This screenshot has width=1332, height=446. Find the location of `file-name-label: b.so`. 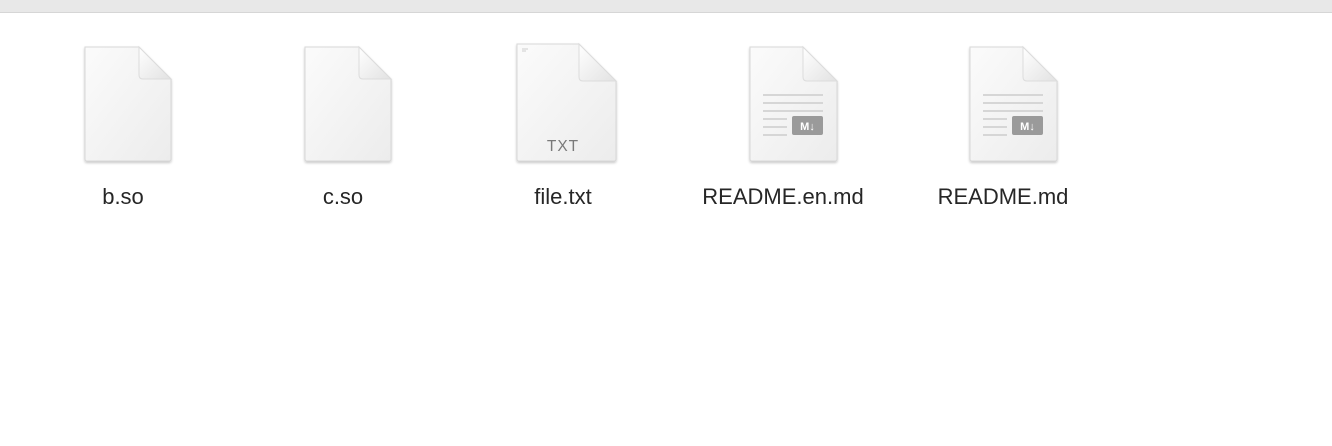

file-name-label: b.so is located at coordinates (123, 196).